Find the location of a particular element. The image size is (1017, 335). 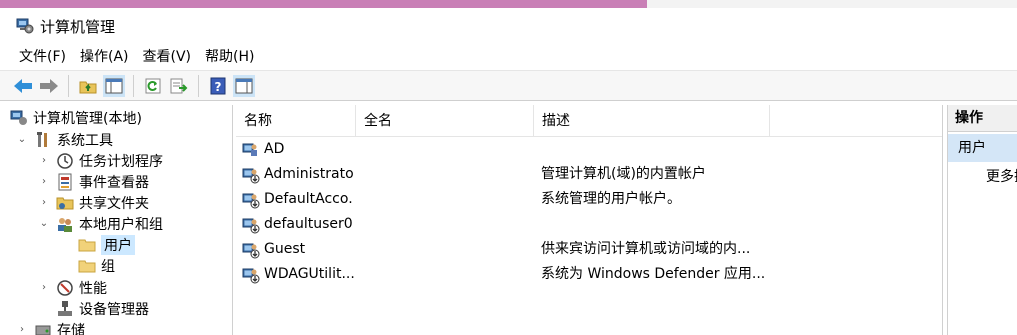

tree-item-computer-management: 计算机管理(本地) is located at coordinates (76, 117).